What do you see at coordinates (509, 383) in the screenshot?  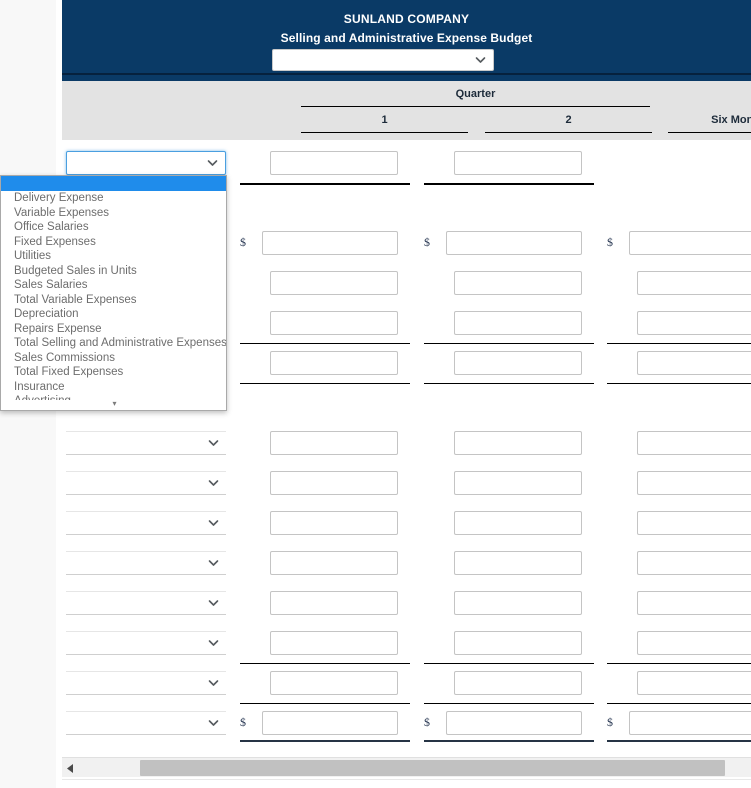 I see `subtotal-rule-q2-b` at bounding box center [509, 383].